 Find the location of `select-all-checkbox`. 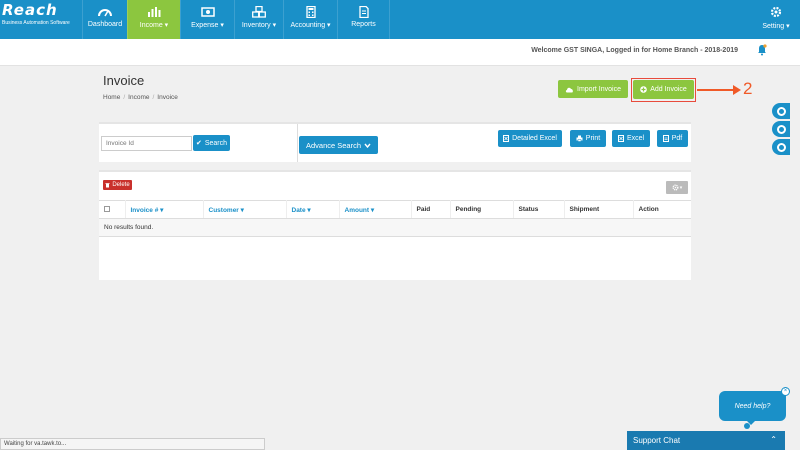

select-all-checkbox is located at coordinates (107, 208).